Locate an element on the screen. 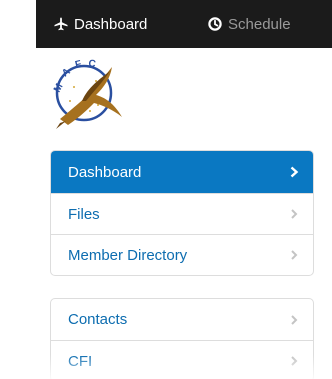  nav-dashboard: Dashboard is located at coordinates (100, 24).